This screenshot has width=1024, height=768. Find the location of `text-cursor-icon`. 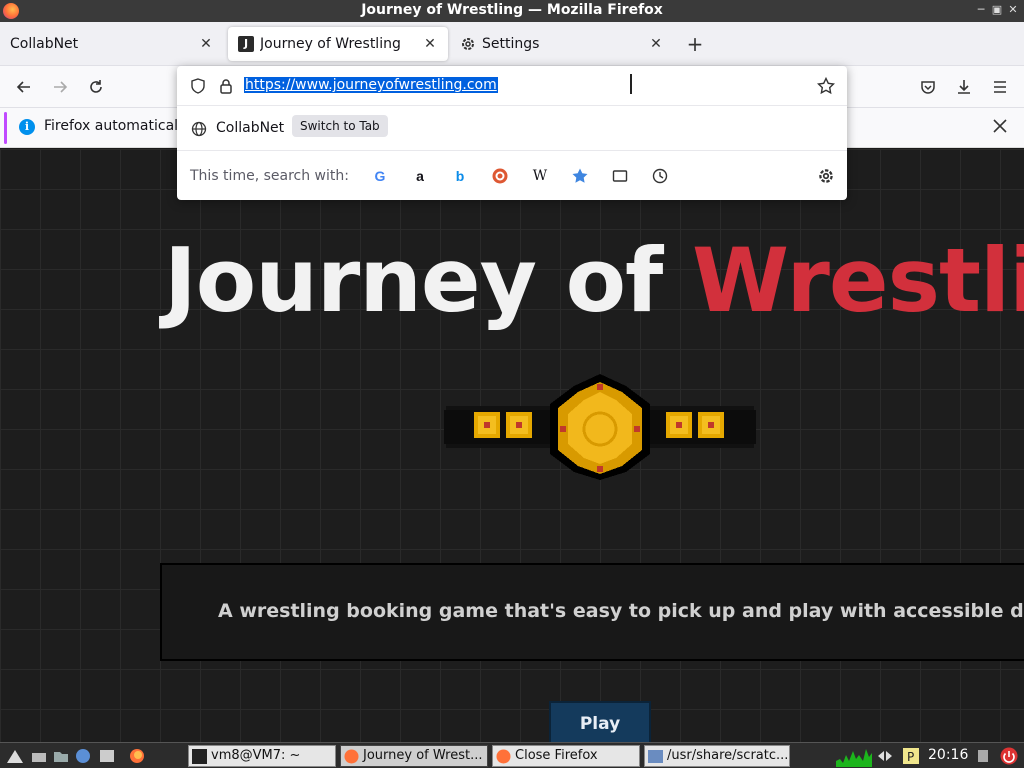

text-cursor-icon is located at coordinates (631, 84).